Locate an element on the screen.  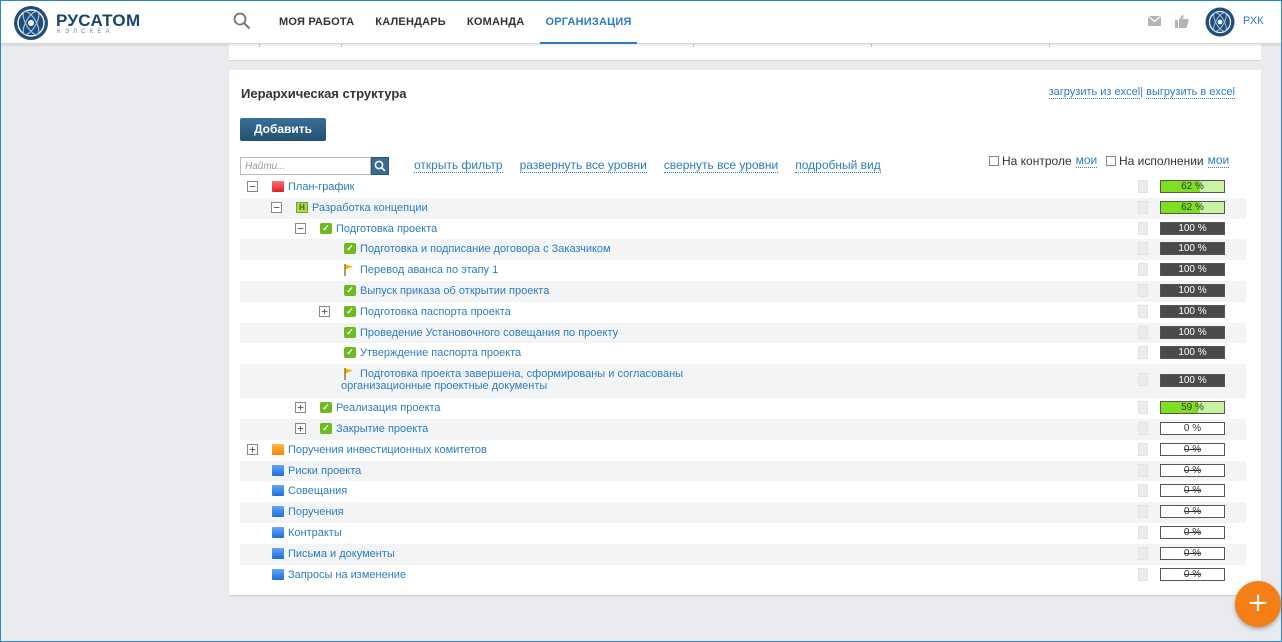
tree-row: + ✓ Подготовка паспорта проекта 100 % is located at coordinates (743, 312).